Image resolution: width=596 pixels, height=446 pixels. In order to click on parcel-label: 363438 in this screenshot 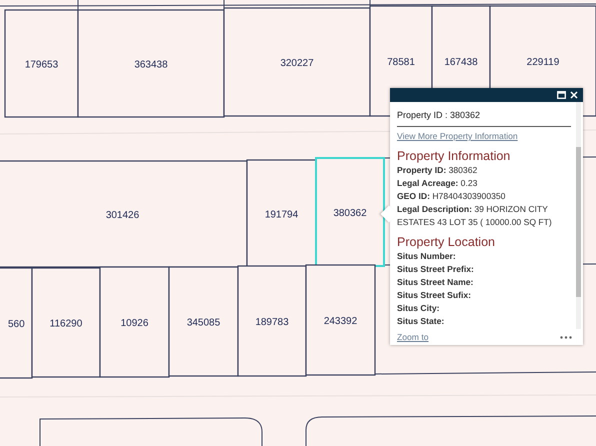, I will do `click(151, 65)`.